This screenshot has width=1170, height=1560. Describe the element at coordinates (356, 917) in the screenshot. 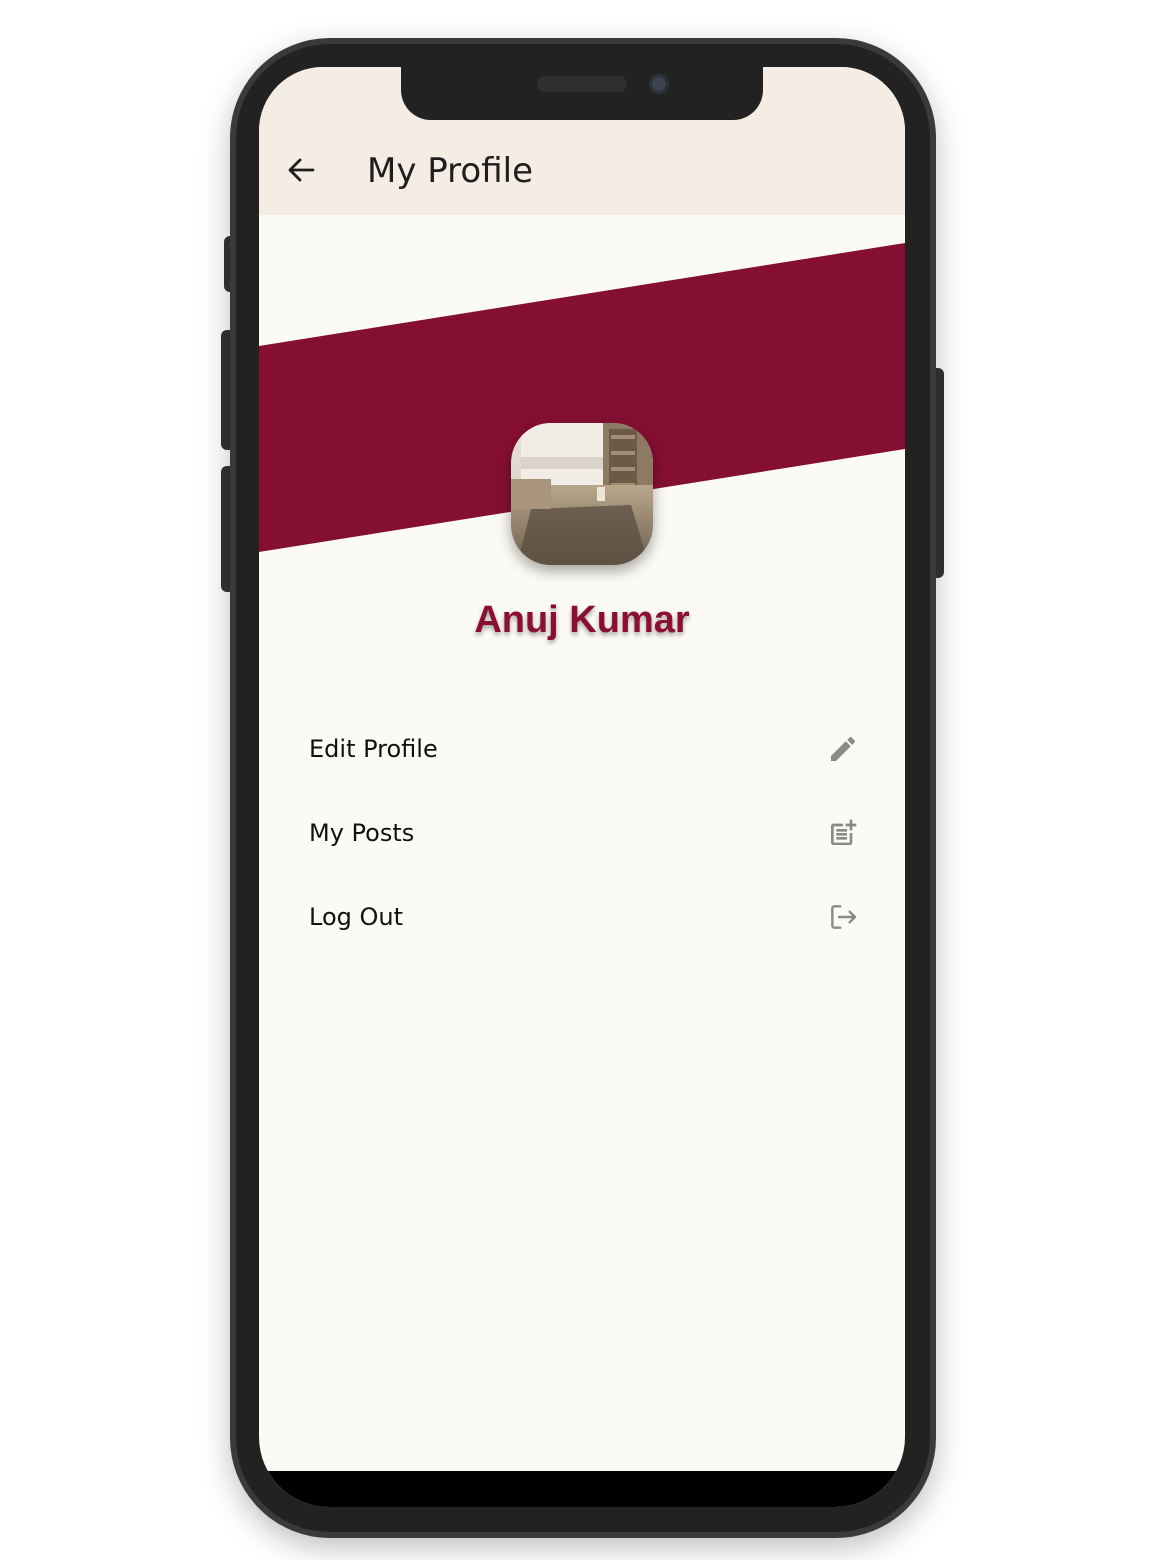

I see `menu-item-label: Log Out` at that location.